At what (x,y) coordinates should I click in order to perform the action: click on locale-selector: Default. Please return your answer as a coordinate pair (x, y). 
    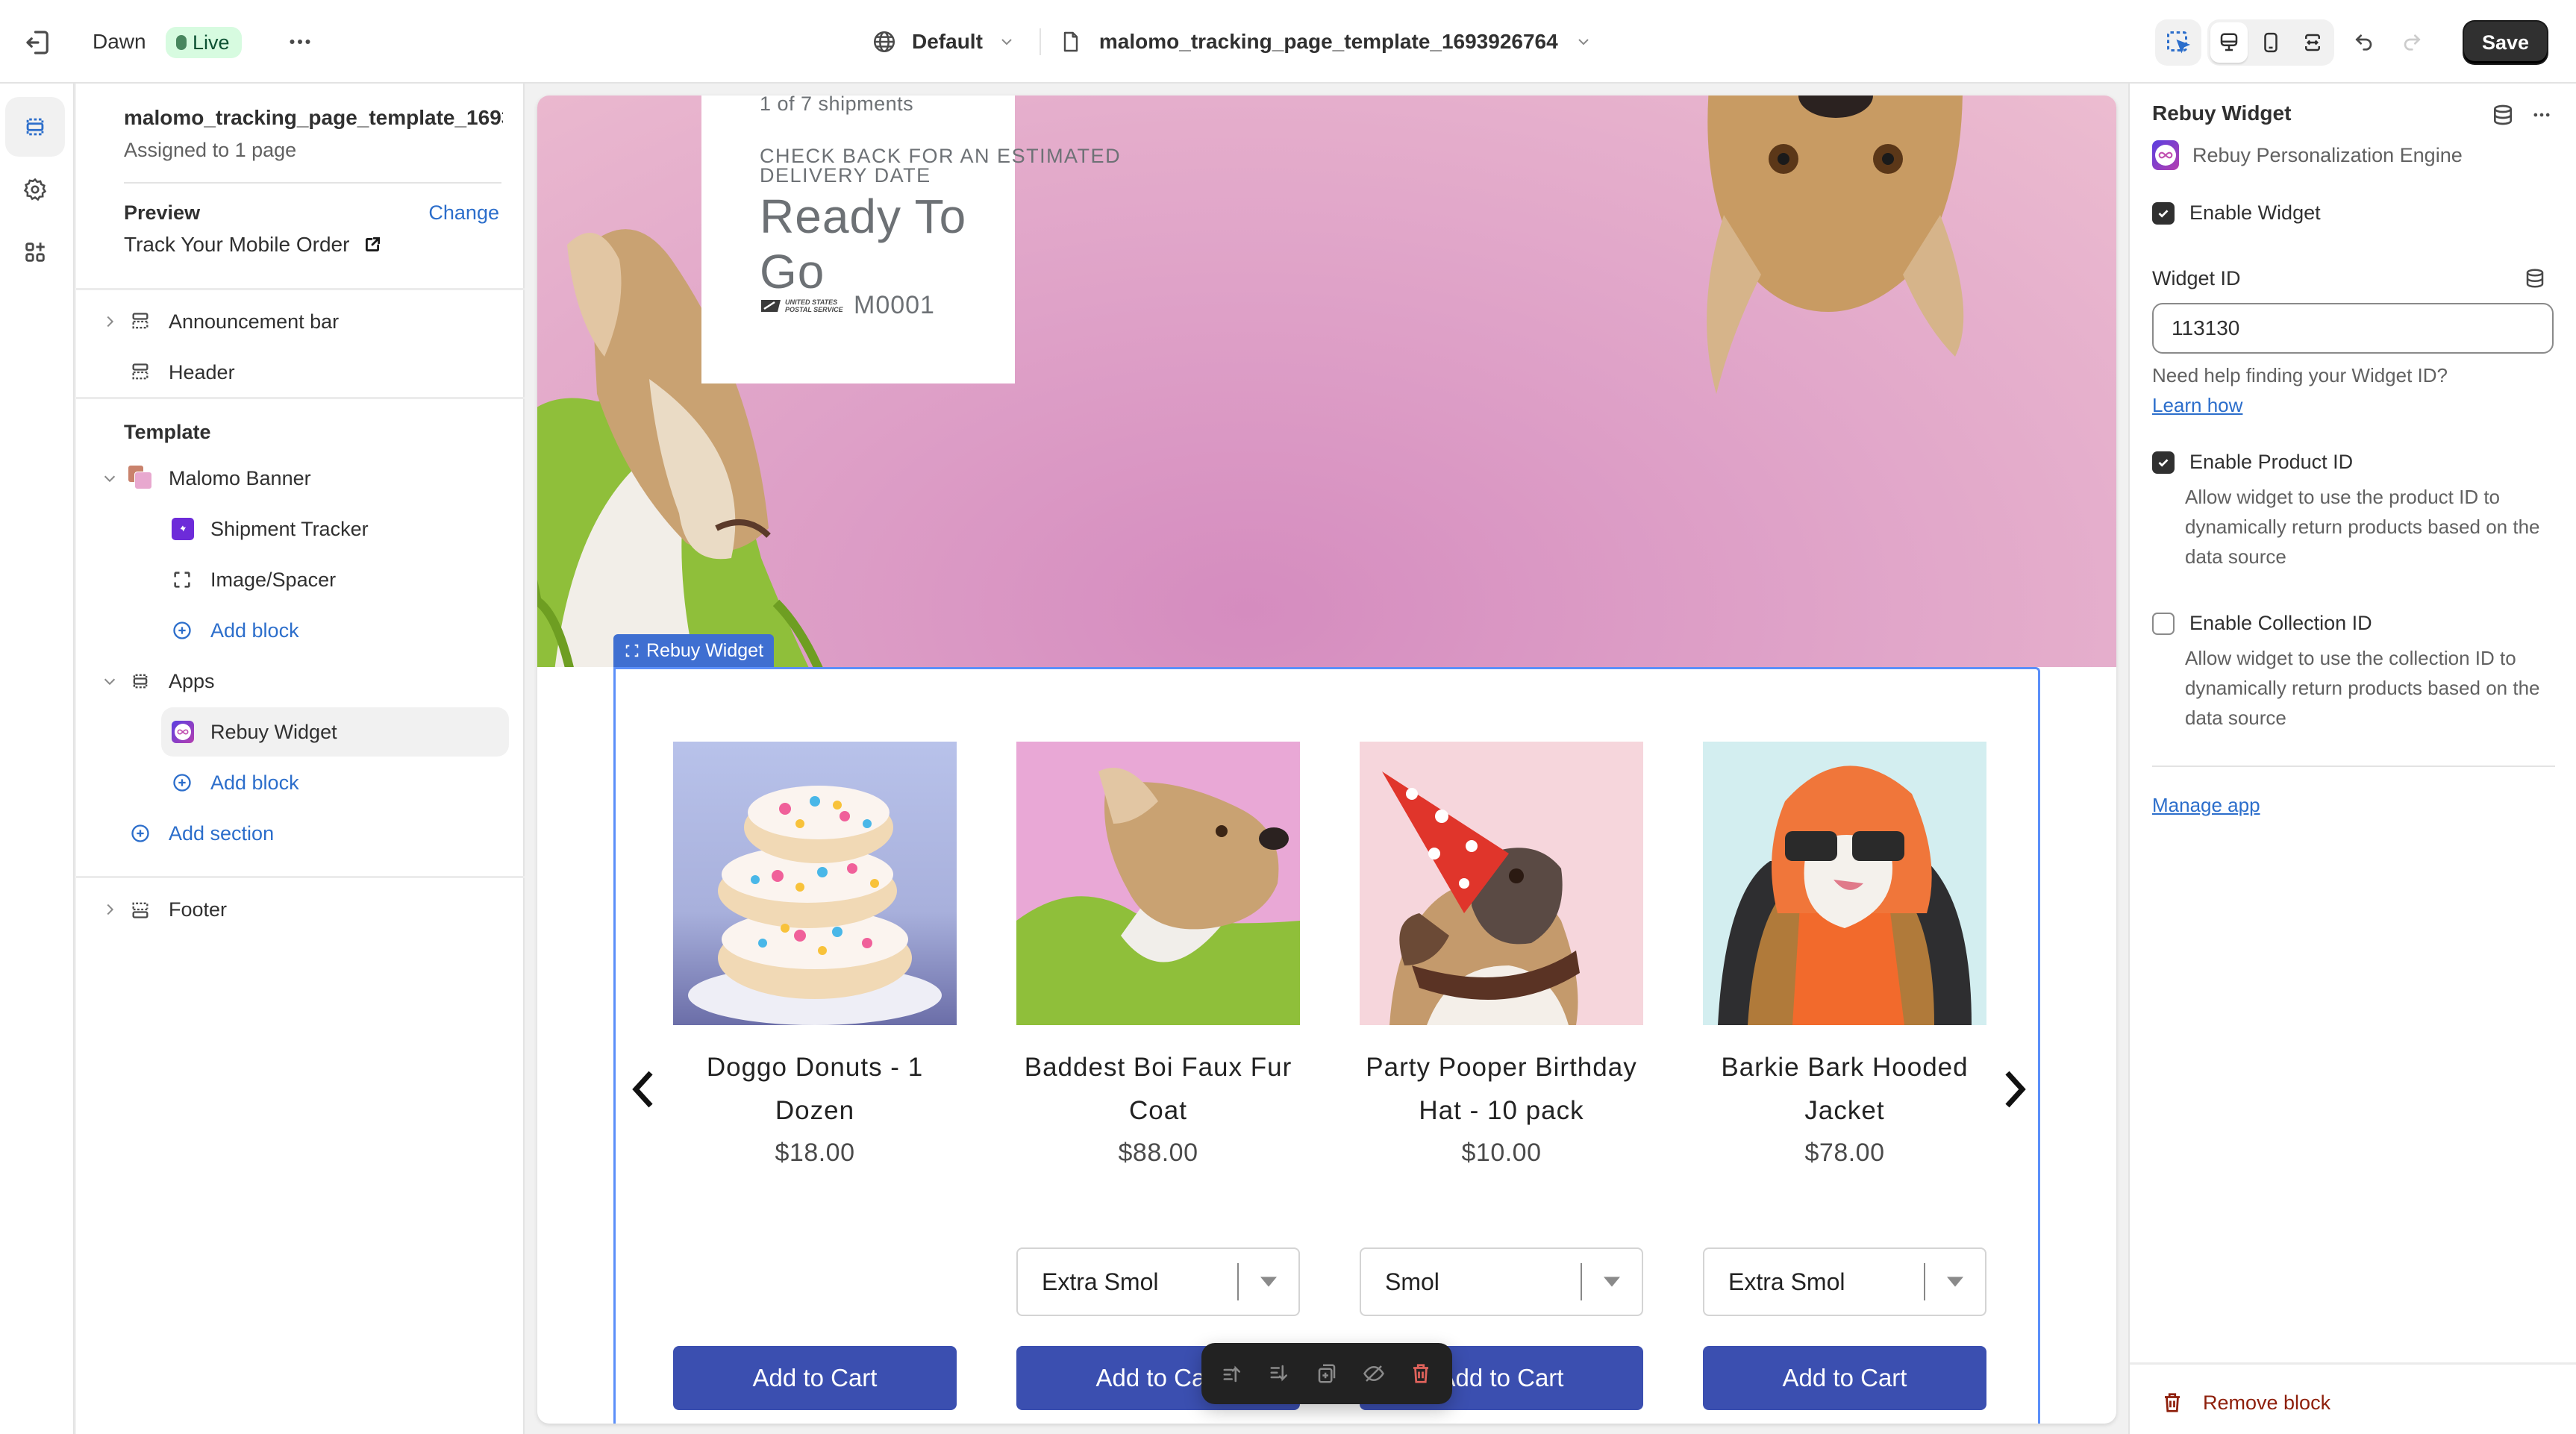
    Looking at the image, I should click on (952, 41).